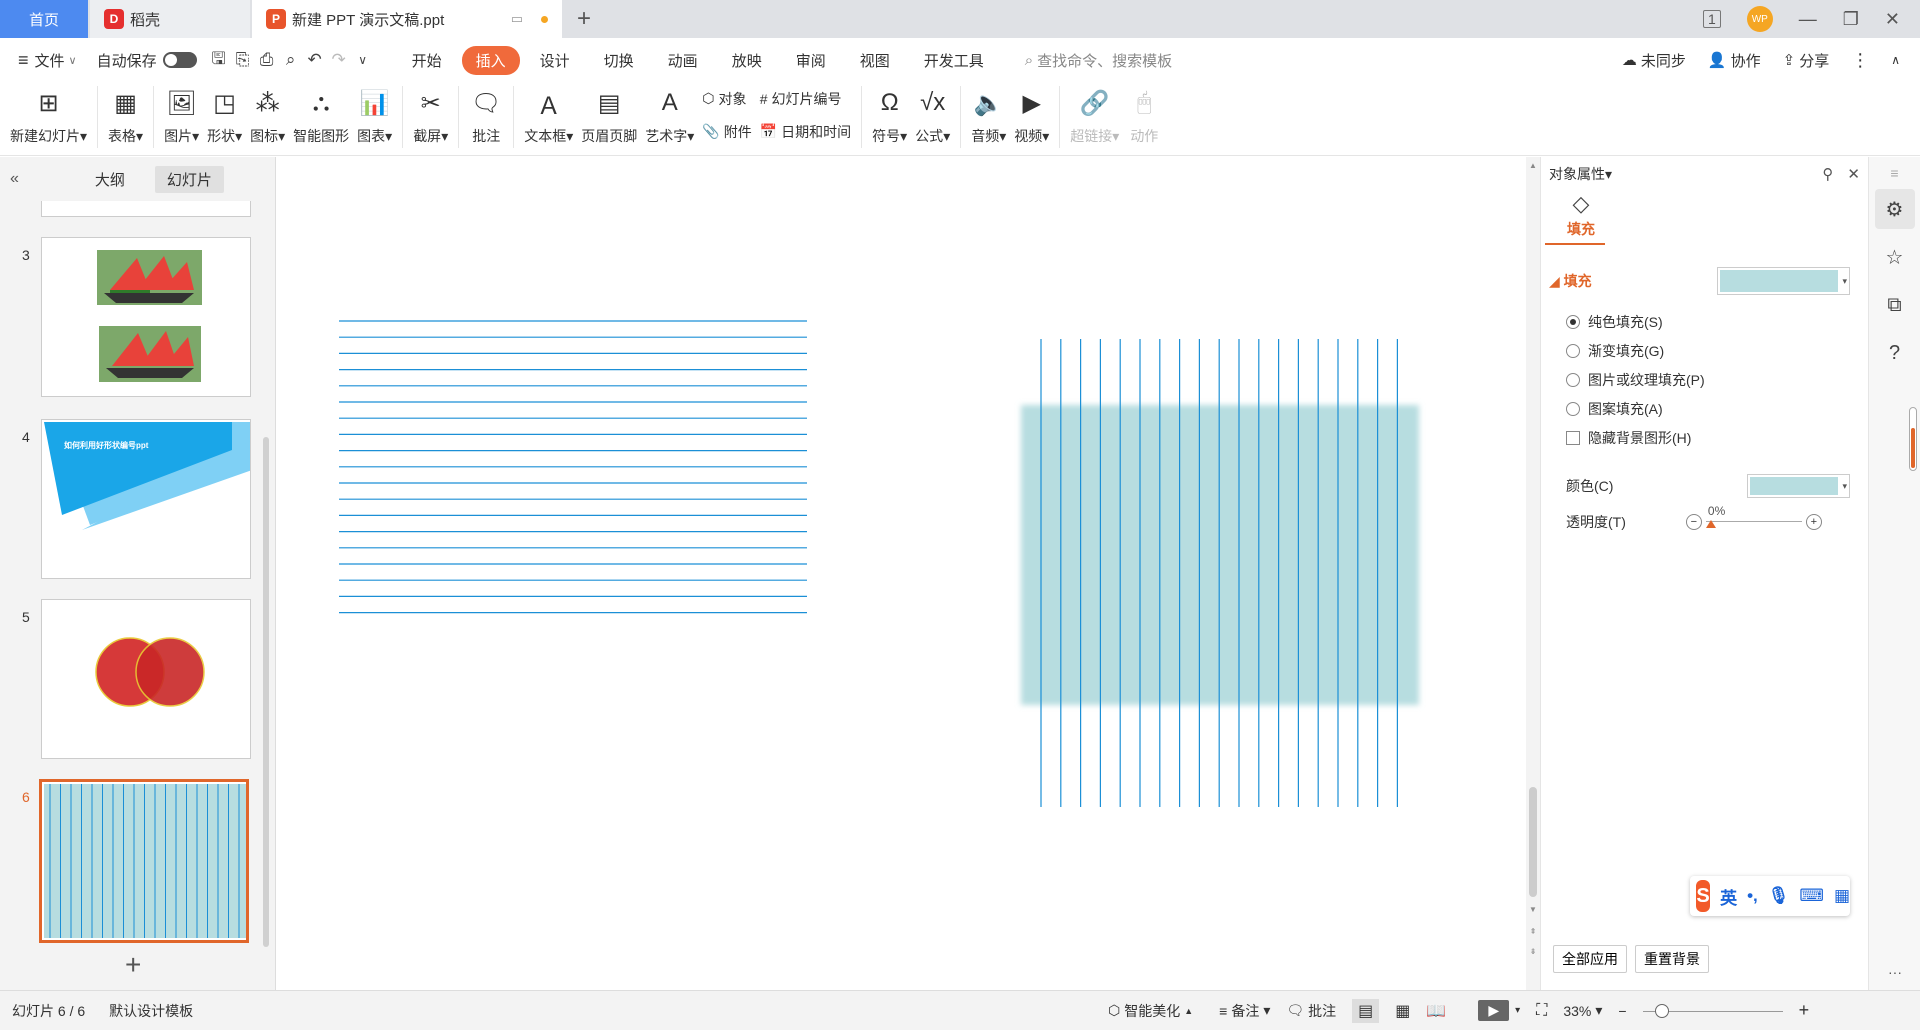 The image size is (1920, 1031). I want to click on slide-thumbnail-4: 如何利用好形状编号ppt, so click(146, 499).